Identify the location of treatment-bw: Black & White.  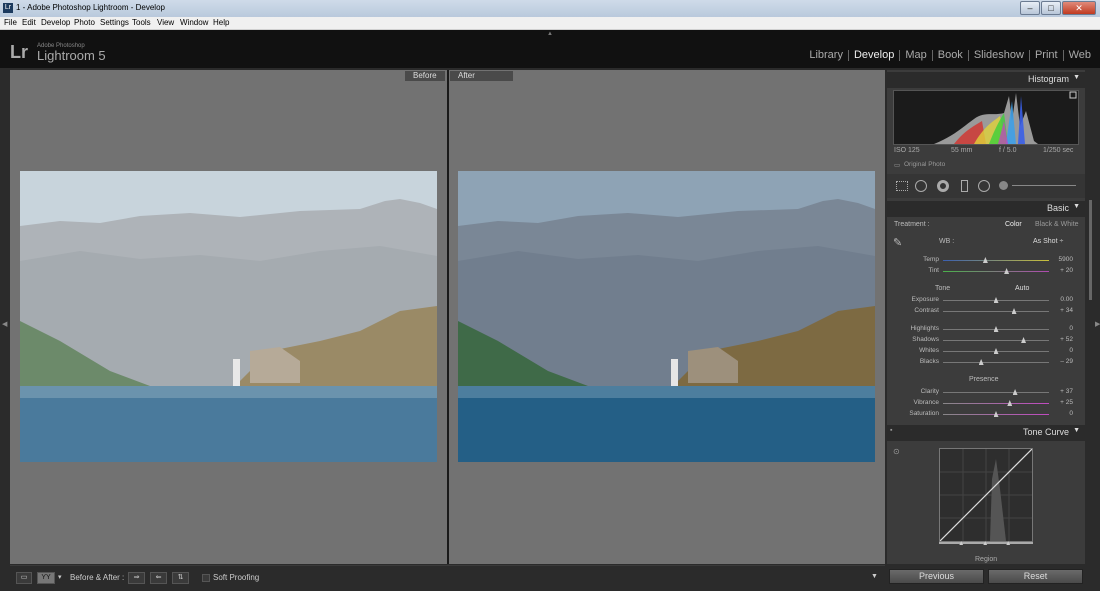
(1057, 224).